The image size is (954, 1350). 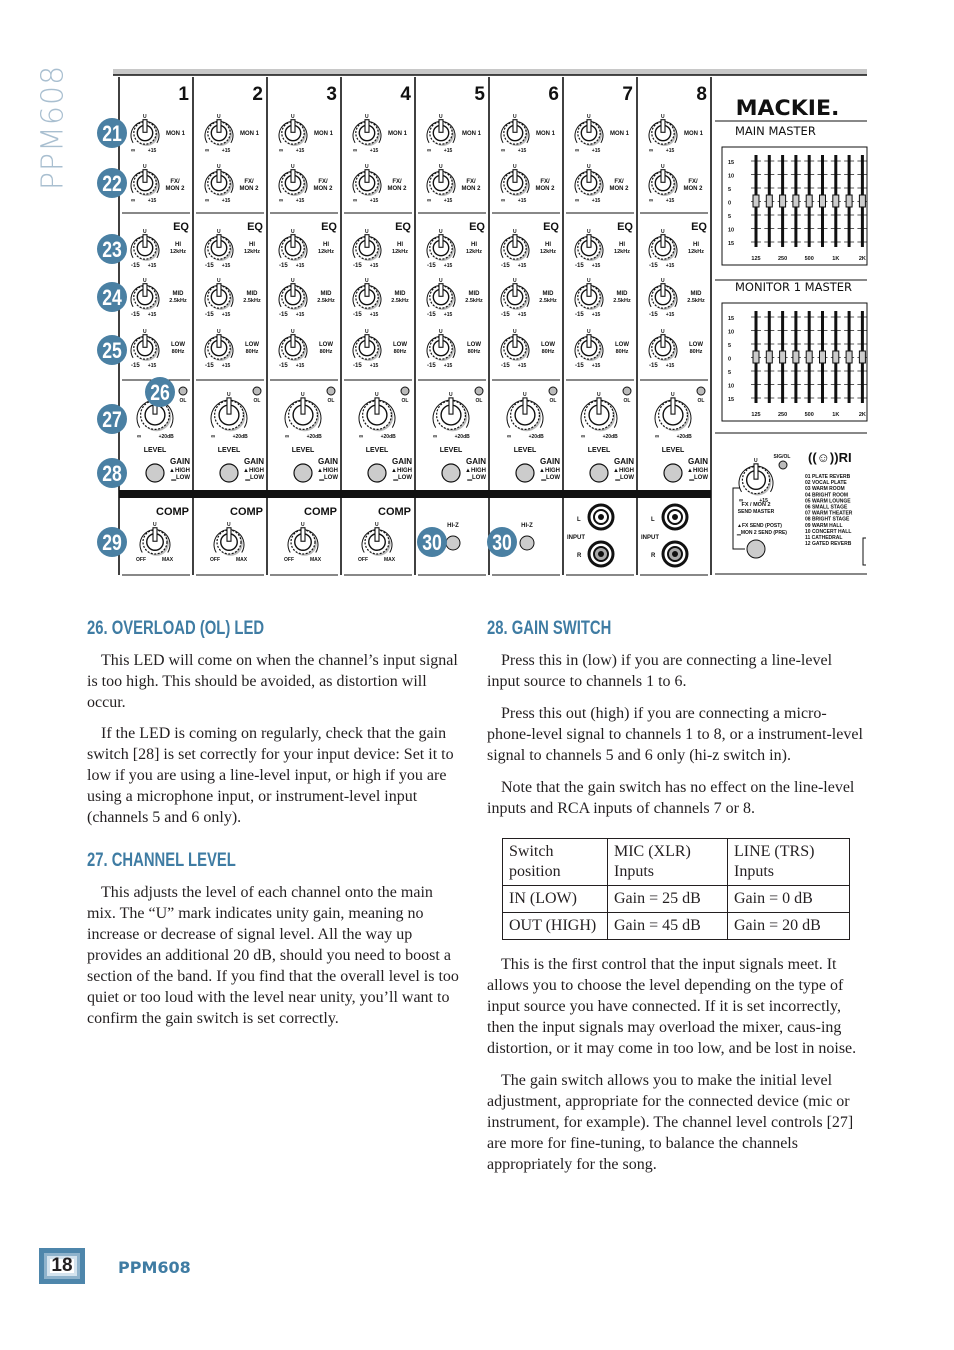 I want to click on hi-eq-freq-label: 12kHz, so click(x=696, y=252).